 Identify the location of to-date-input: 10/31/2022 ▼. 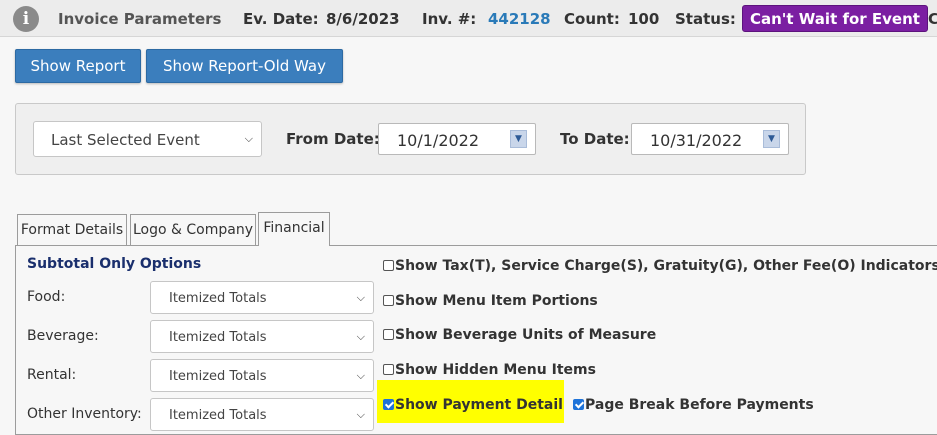
(710, 139).